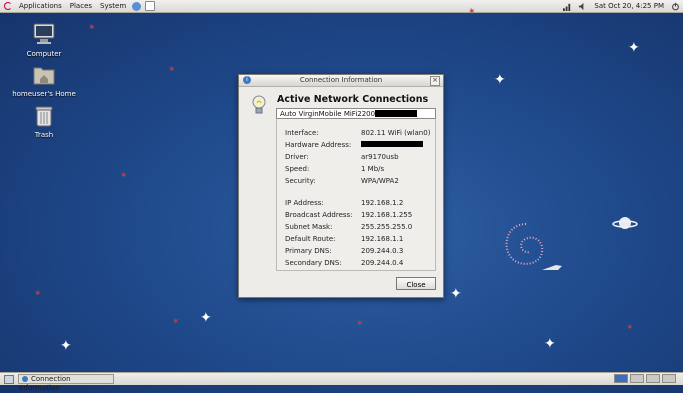 This screenshot has height=393, width=683. I want to click on menu-places: Places, so click(81, 6).